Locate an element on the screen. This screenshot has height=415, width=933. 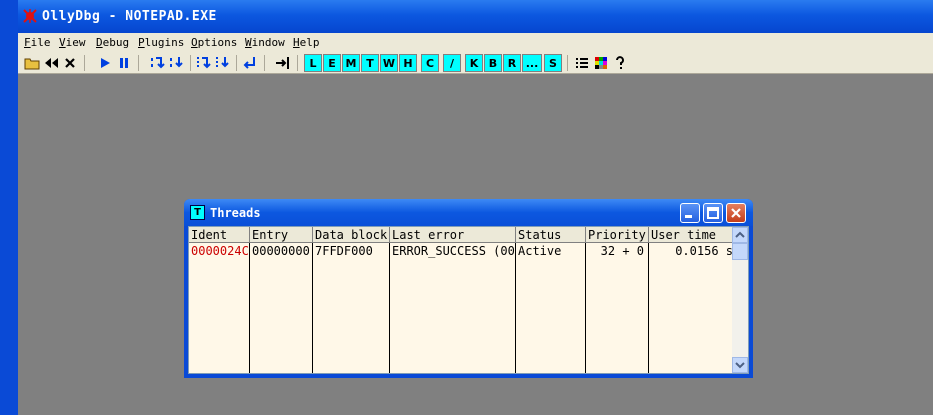
return-icon is located at coordinates (249, 63).